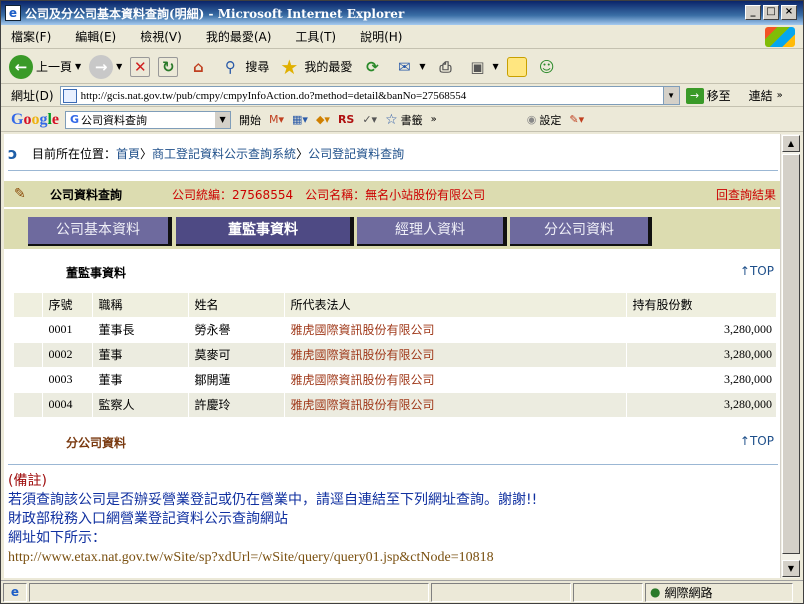 This screenshot has height=604, width=804. What do you see at coordinates (746, 194) in the screenshot?
I see `return-to-results-link: 回查詢結果` at bounding box center [746, 194].